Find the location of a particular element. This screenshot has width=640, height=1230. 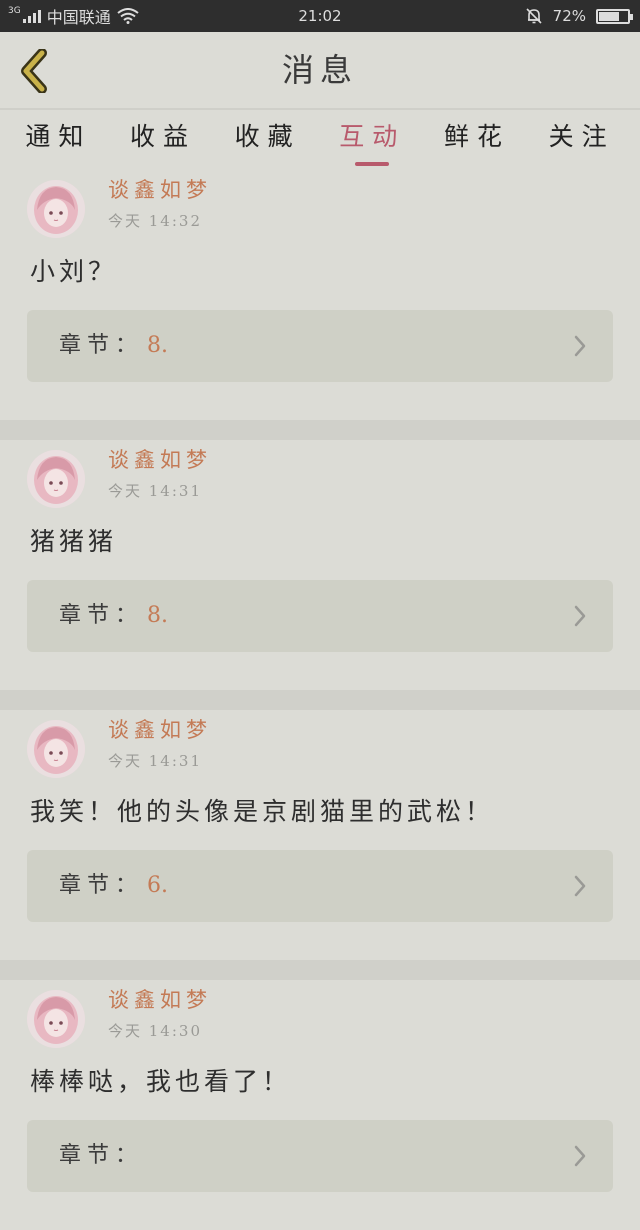

chevron-left-icon is located at coordinates (34, 71).